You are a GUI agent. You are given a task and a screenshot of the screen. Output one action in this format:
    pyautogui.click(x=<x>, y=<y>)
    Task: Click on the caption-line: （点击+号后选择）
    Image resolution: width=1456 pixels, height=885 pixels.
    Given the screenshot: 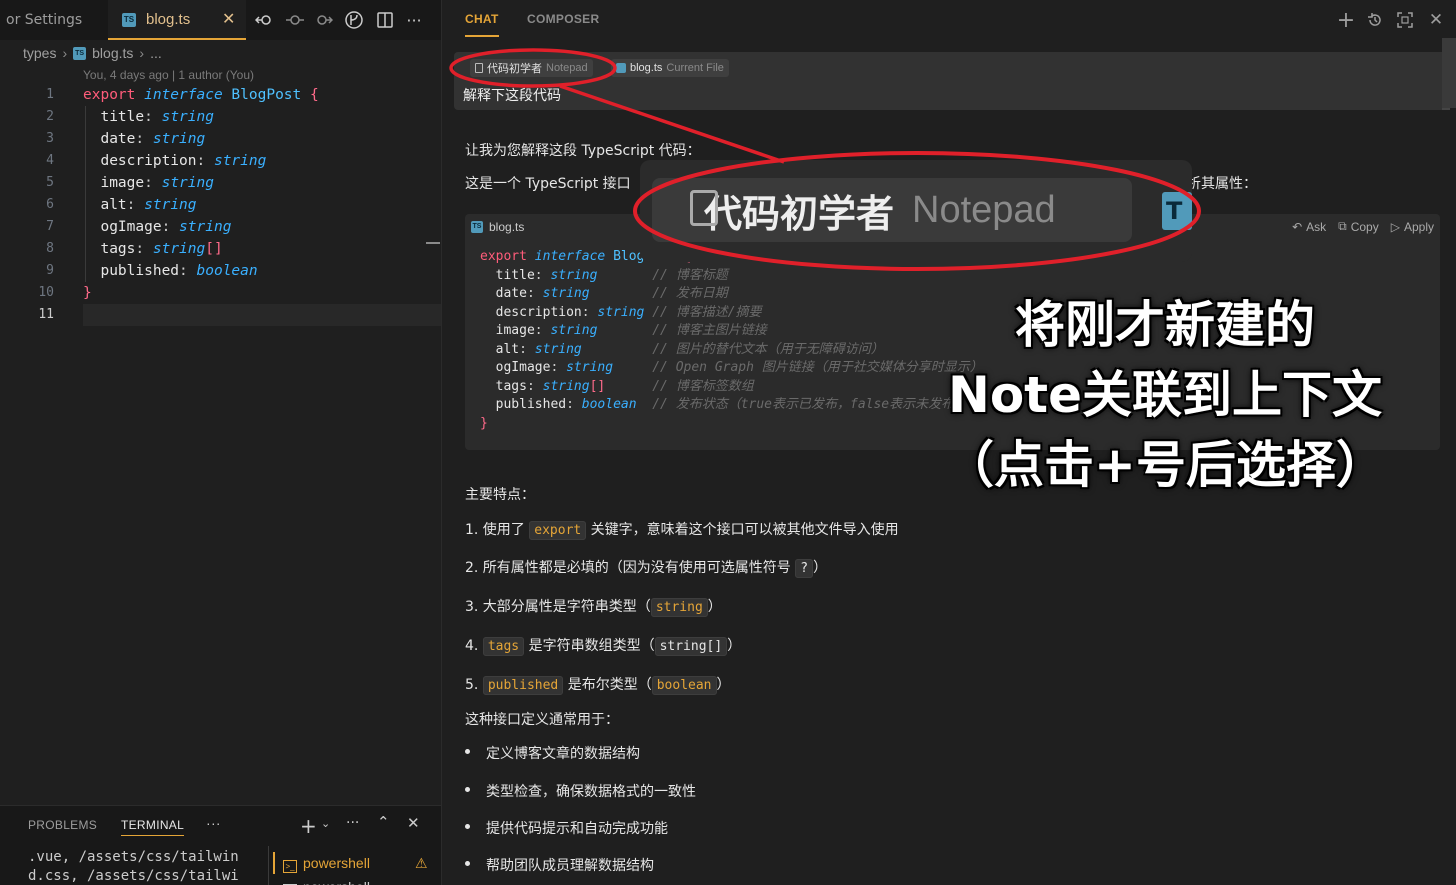 What is the action you would take?
    pyautogui.click(x=1165, y=465)
    